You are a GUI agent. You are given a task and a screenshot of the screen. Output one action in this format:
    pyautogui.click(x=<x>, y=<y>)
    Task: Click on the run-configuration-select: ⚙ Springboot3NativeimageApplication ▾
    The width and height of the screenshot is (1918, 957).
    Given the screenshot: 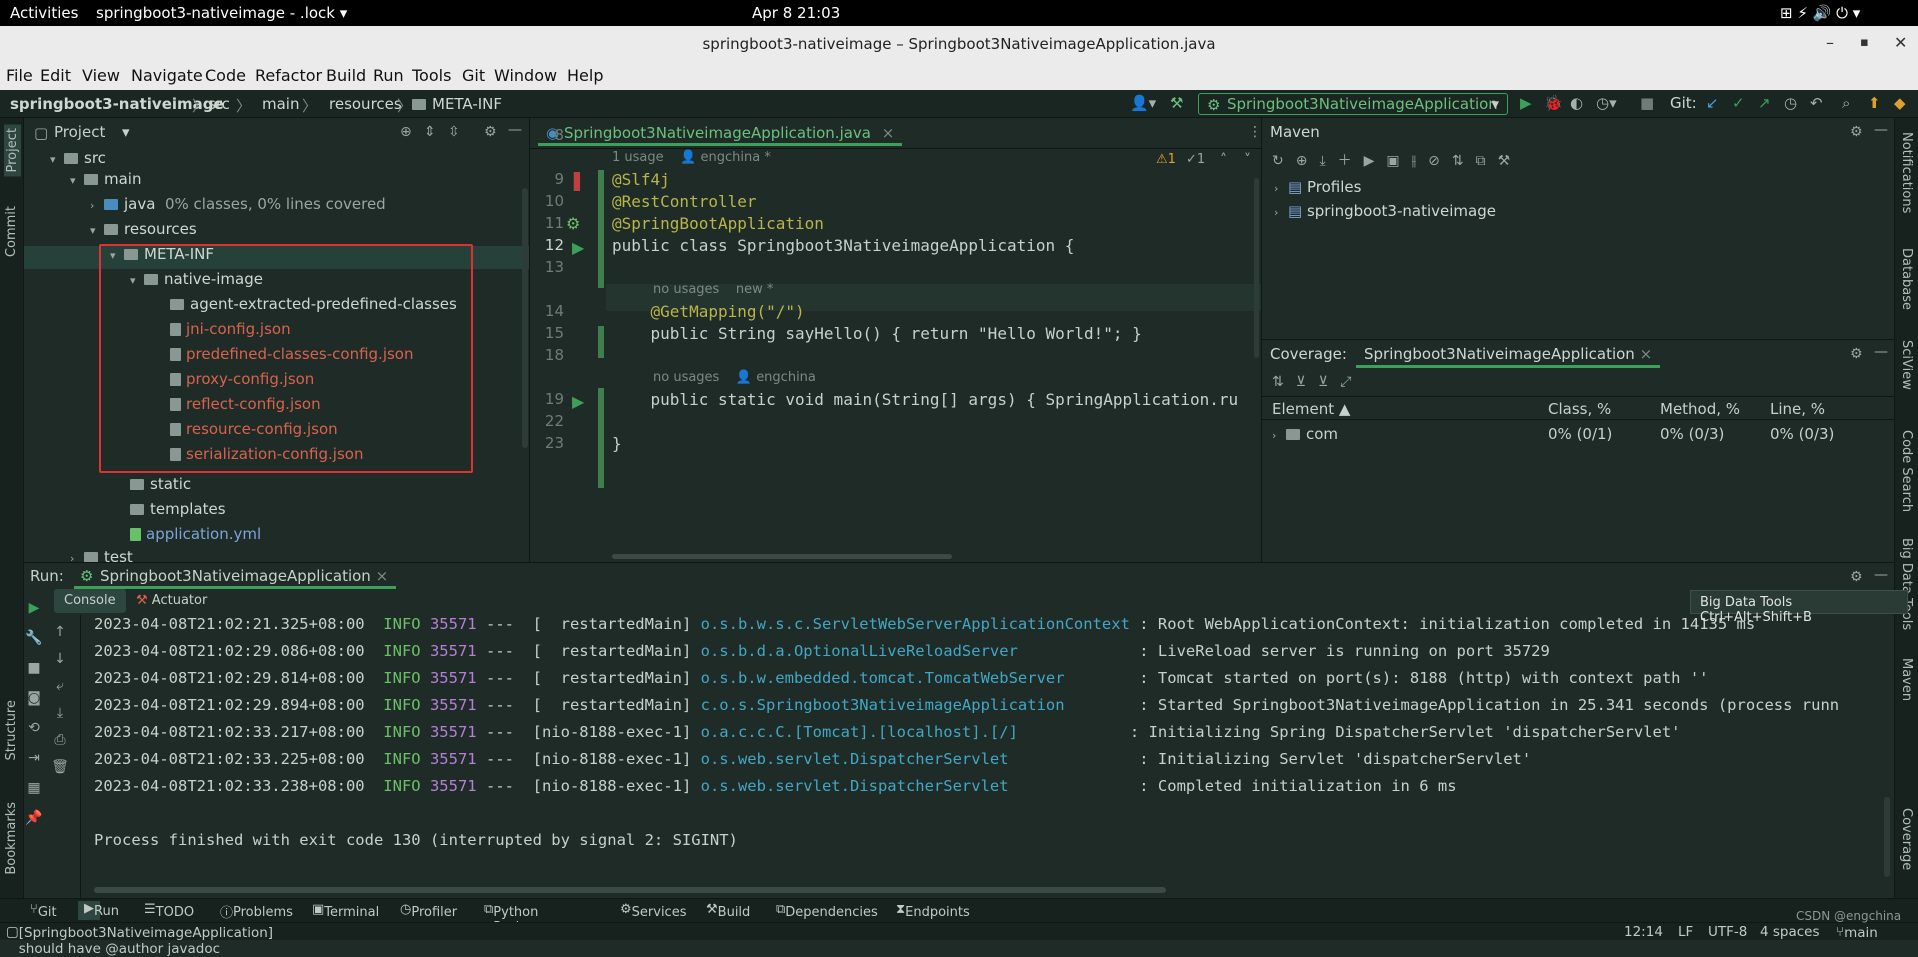 What is the action you would take?
    pyautogui.click(x=1353, y=104)
    